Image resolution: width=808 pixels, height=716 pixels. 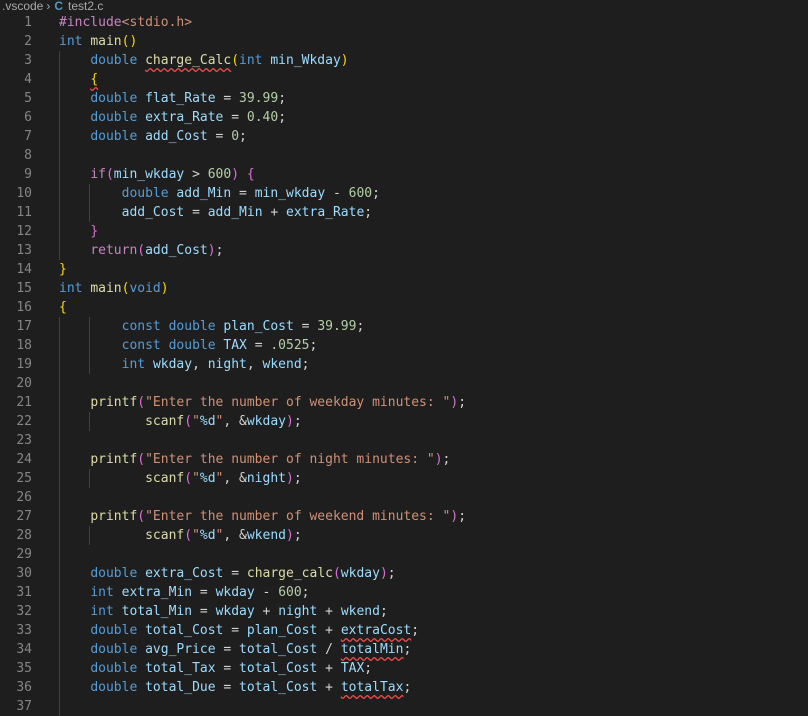 I want to click on code-line: 31 int extra_Min = wkday - 600;, so click(x=404, y=592).